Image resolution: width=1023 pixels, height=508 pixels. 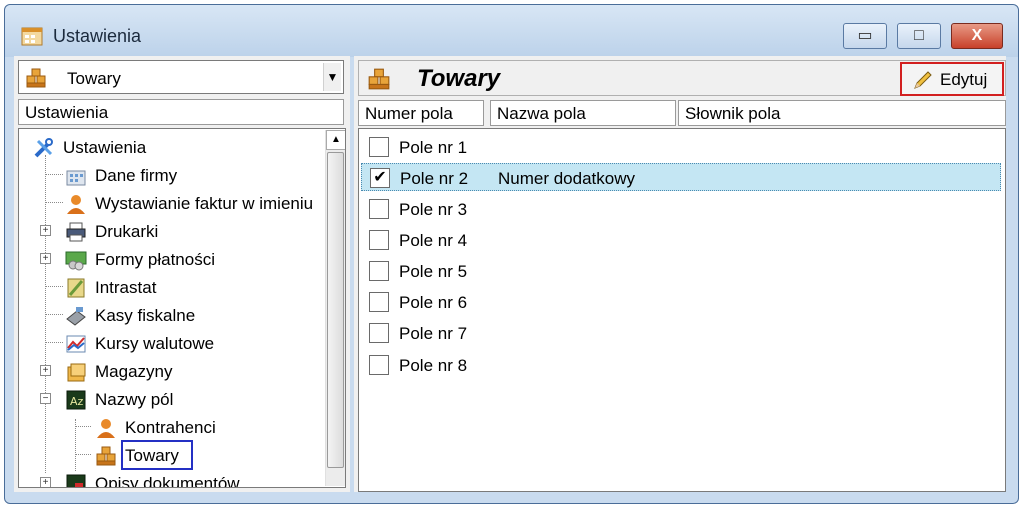 I want to click on column-header-numer: Numer pola, so click(x=421, y=113).